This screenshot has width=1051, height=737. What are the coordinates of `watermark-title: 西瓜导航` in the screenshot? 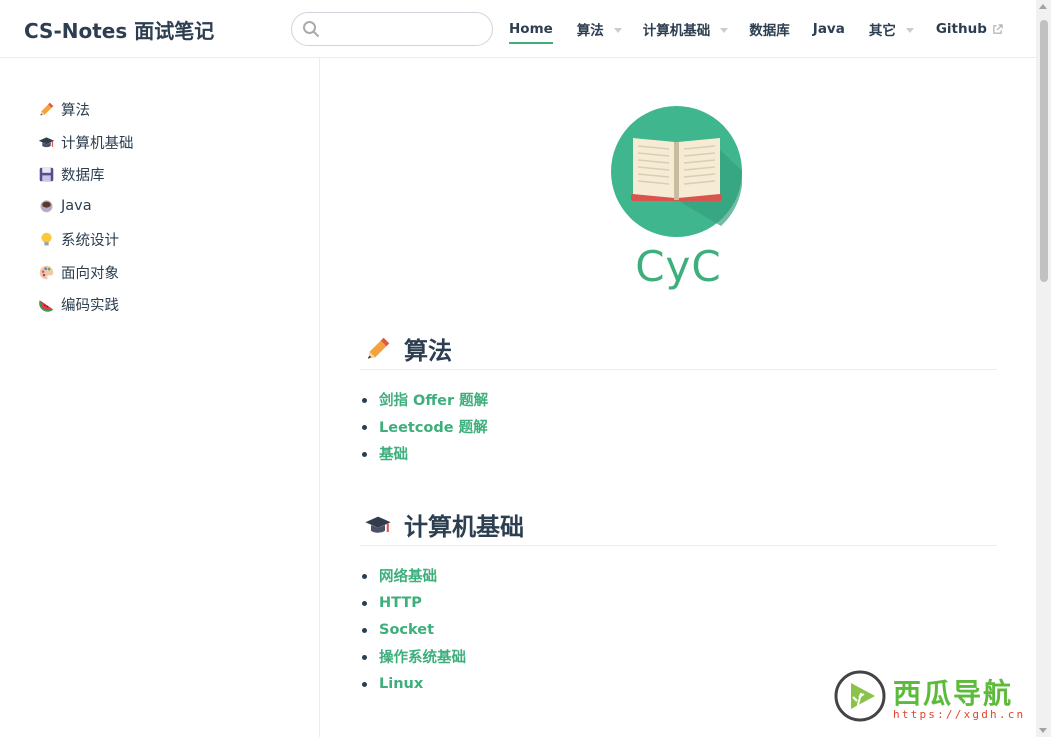 It's located at (953, 693).